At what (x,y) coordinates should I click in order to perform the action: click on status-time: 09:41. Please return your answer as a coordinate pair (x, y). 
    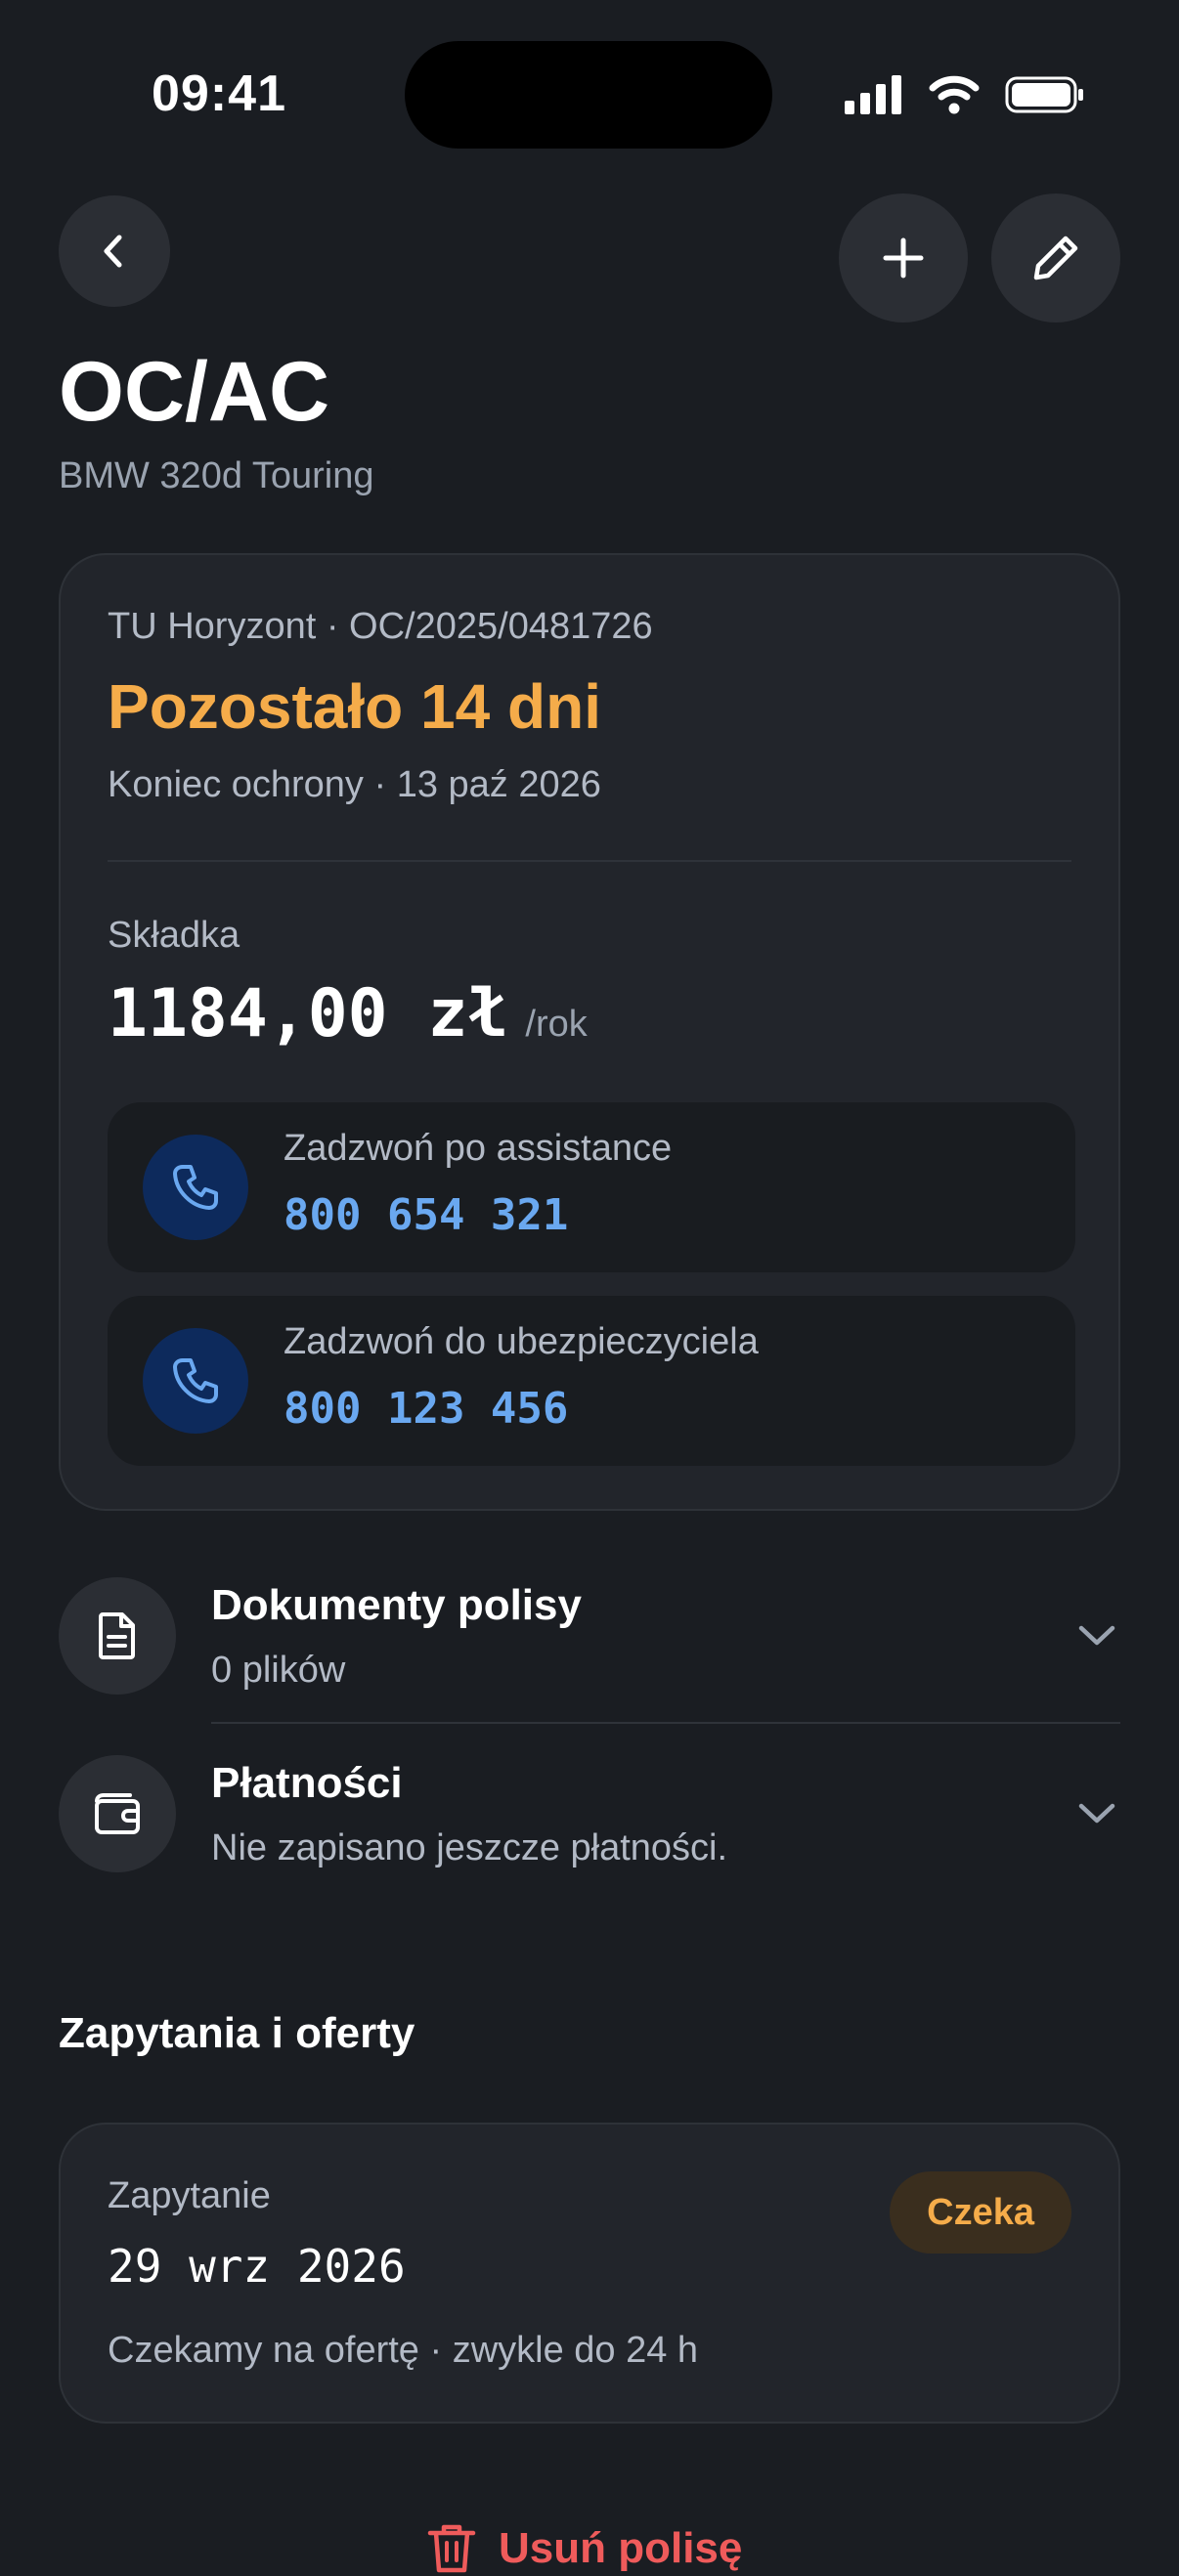
    Looking at the image, I should click on (219, 94).